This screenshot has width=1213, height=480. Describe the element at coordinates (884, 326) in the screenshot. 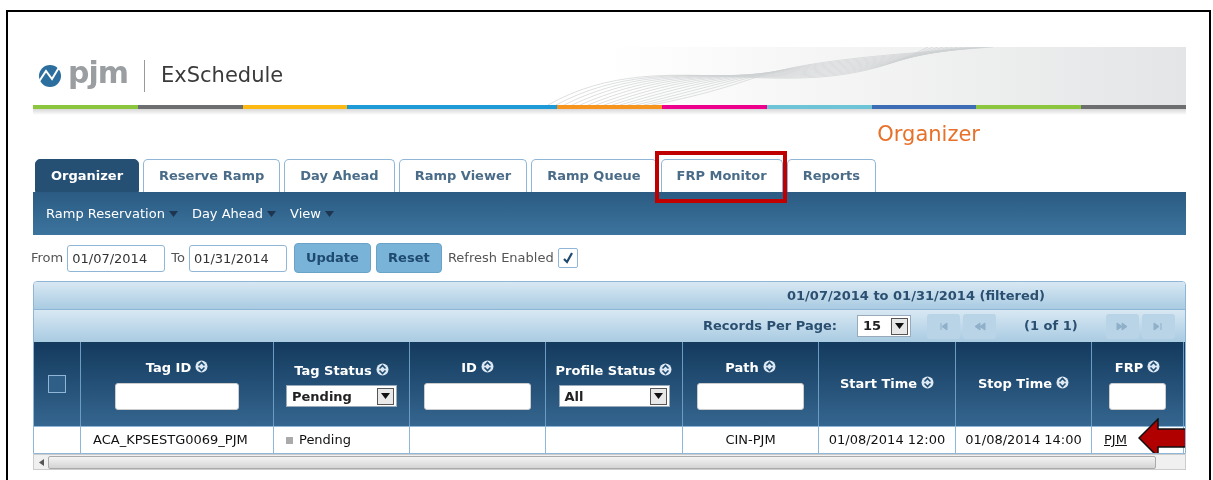

I see `dropdown-field: 15` at that location.